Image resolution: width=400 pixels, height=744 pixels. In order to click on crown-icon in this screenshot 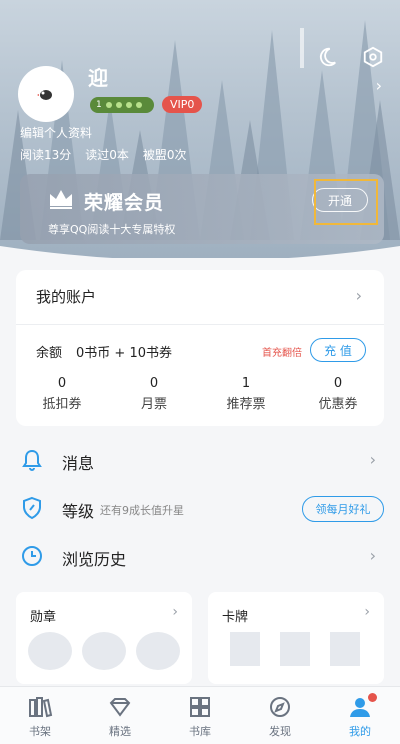, I will do `click(61, 199)`.